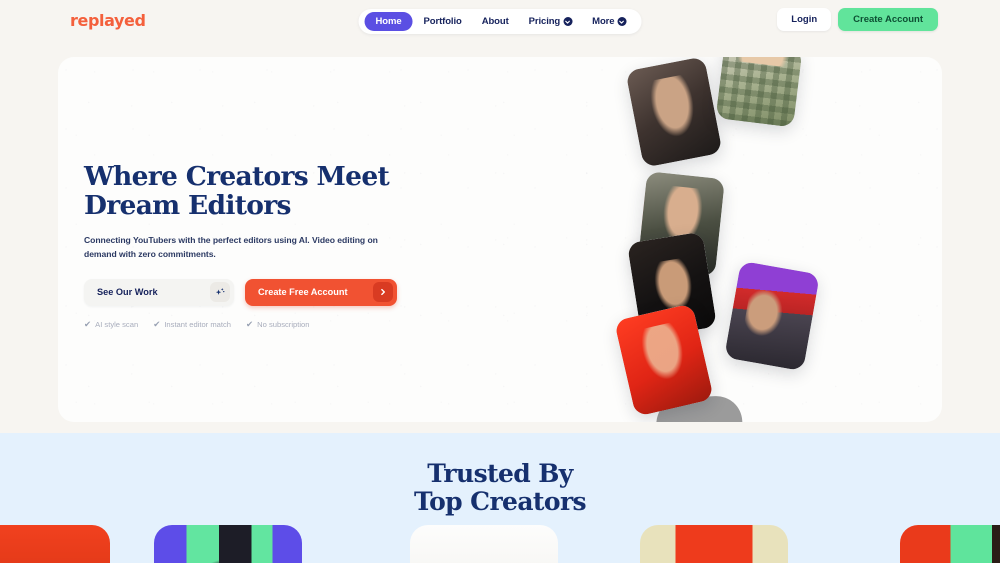 This screenshot has height=563, width=1000. Describe the element at coordinates (888, 19) in the screenshot. I see `create-account-button: Create Account` at that location.